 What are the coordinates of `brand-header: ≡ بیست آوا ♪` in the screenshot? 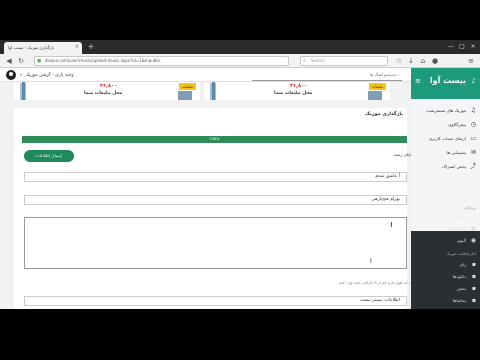 It's located at (445, 83).